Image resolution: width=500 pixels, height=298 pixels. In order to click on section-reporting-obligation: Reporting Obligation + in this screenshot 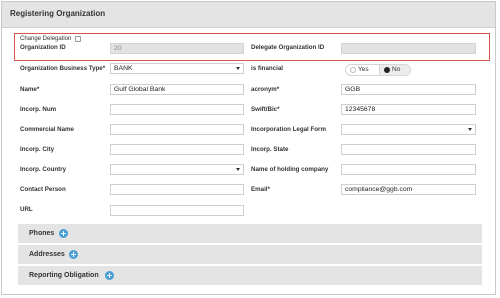, I will do `click(250, 276)`.